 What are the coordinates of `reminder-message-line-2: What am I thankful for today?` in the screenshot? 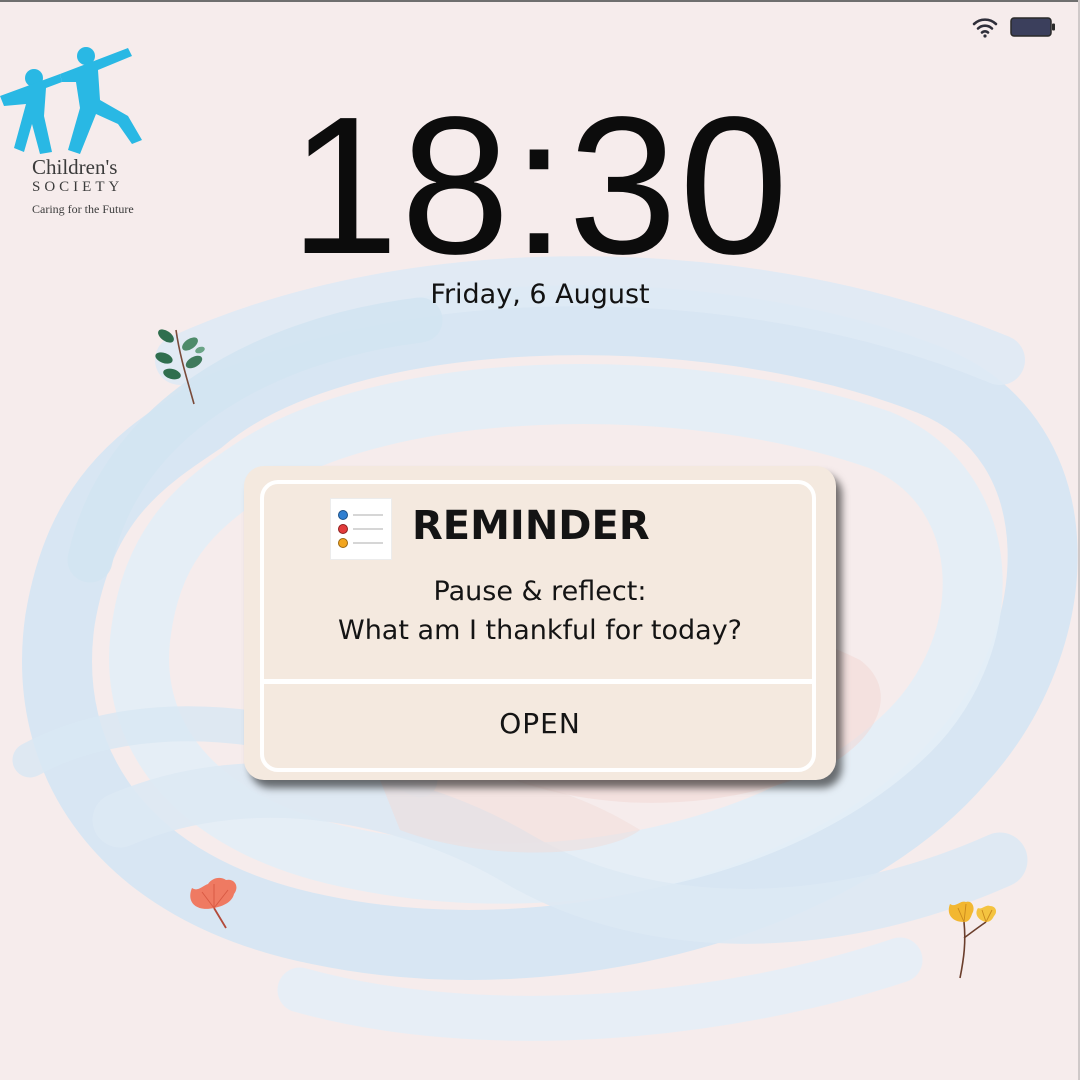 It's located at (540, 630).